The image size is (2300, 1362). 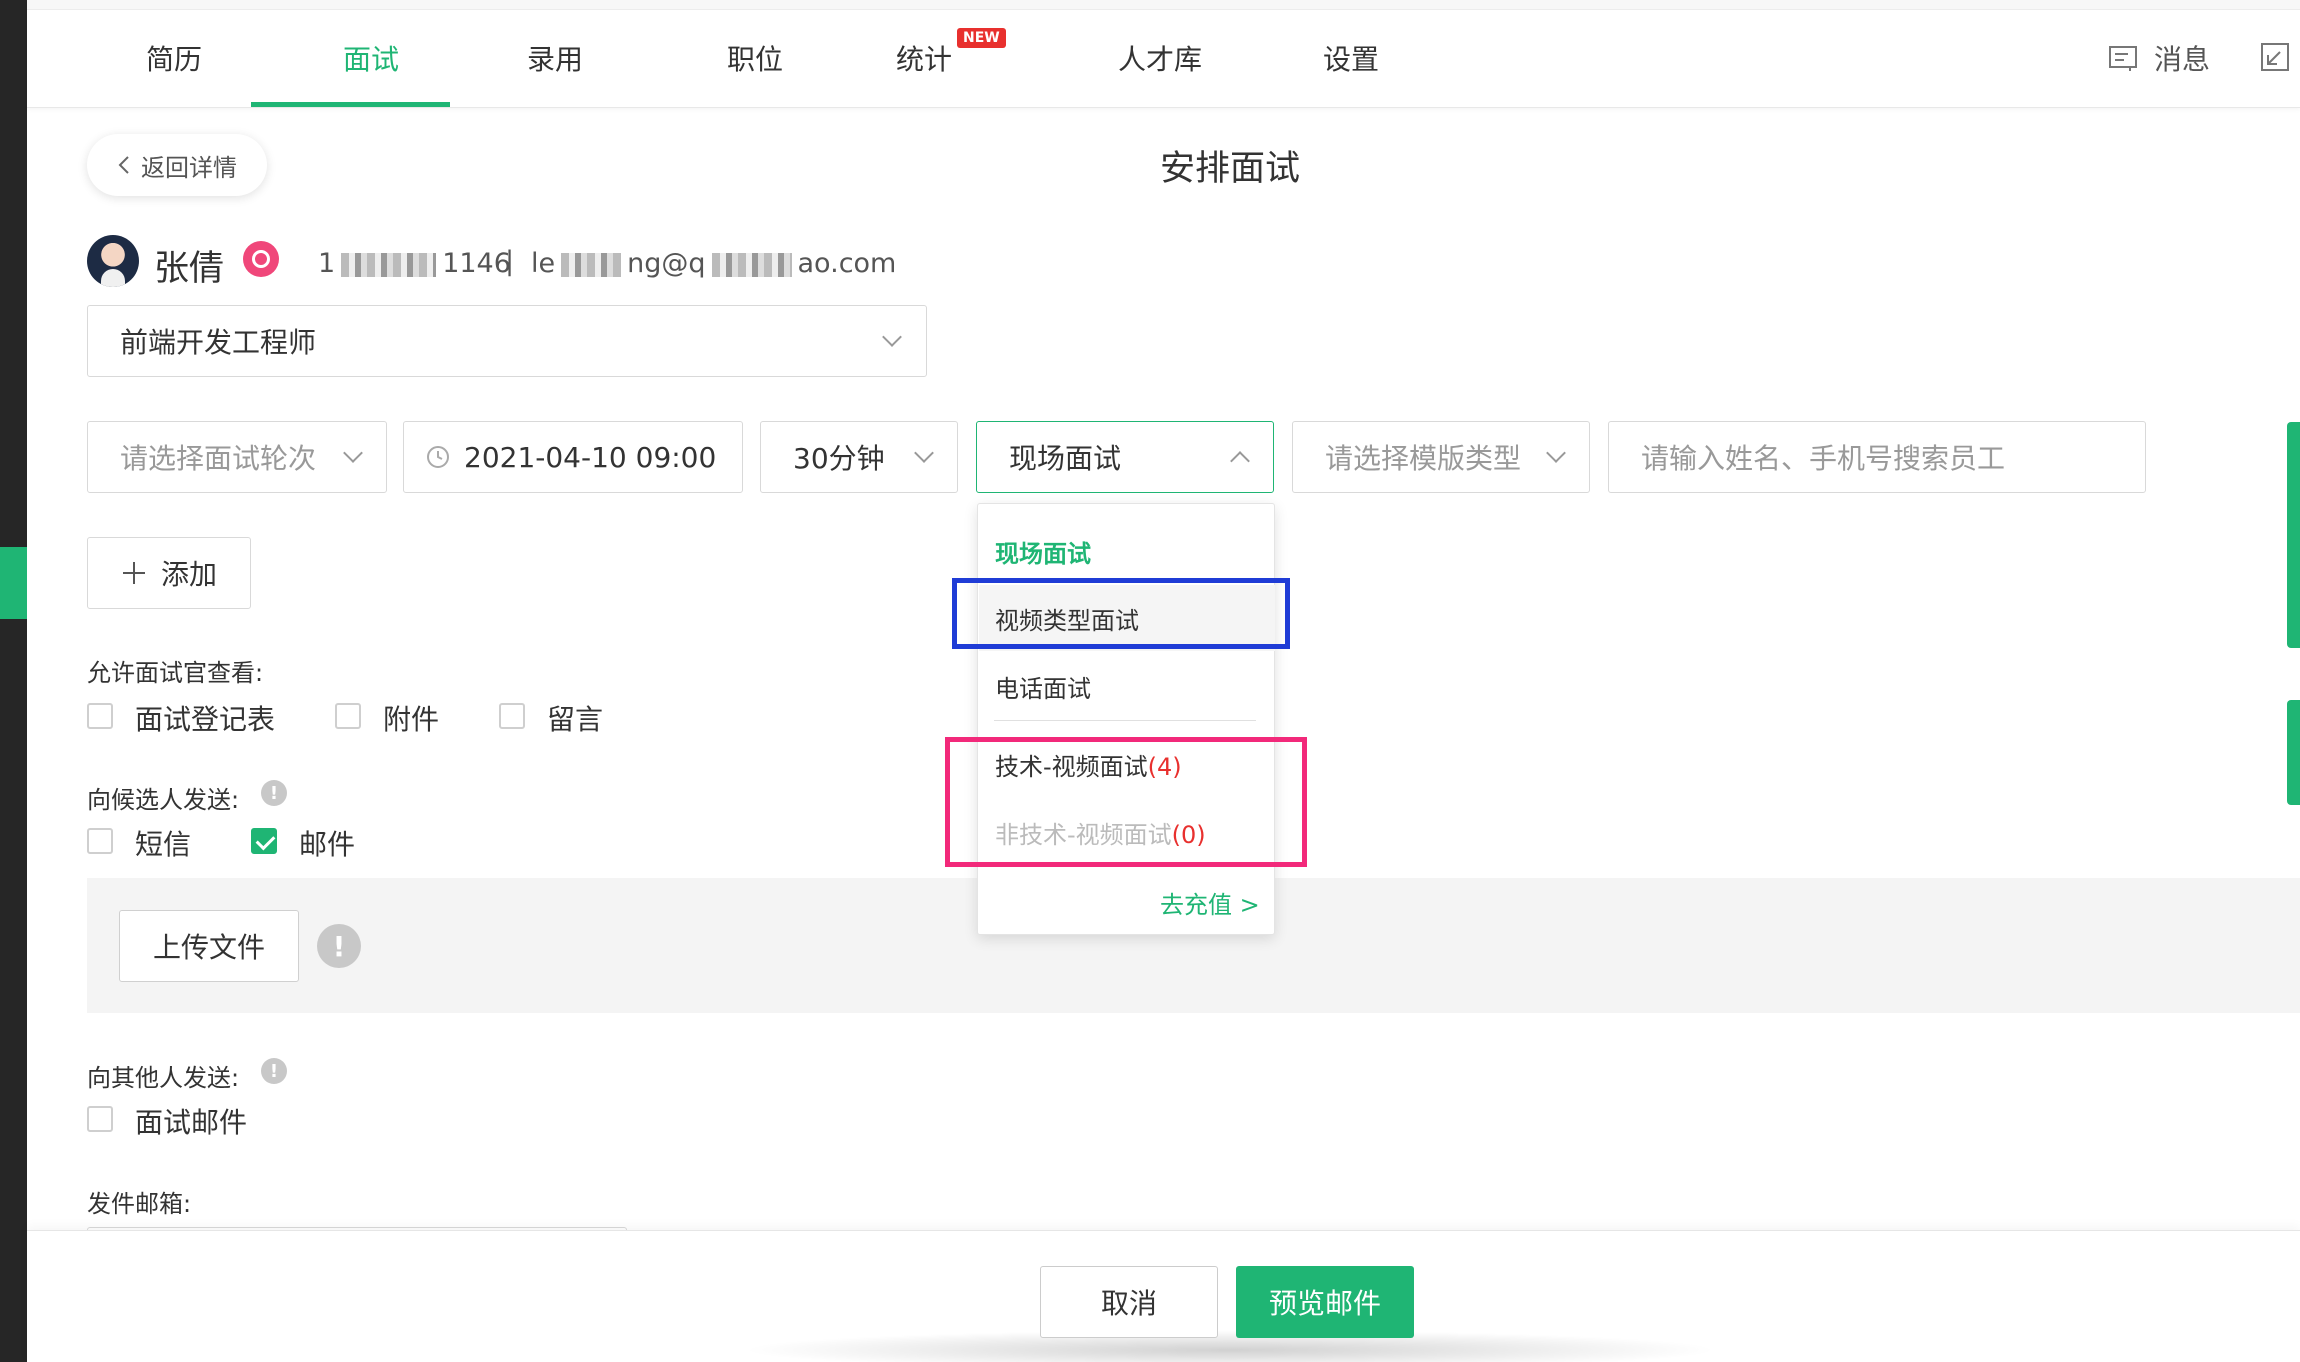 I want to click on phone-suffix: 1146, so click(x=476, y=263).